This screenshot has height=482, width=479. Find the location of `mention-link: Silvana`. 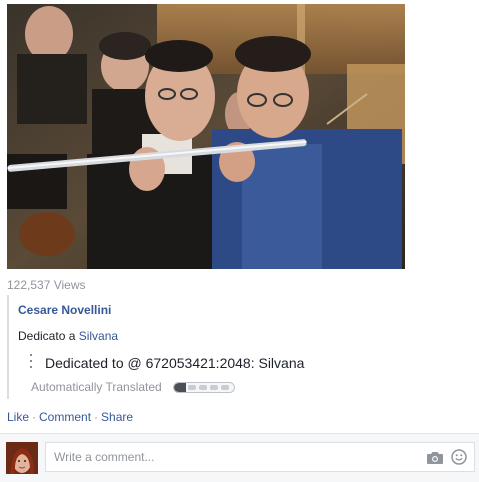

mention-link: Silvana is located at coordinates (98, 336).